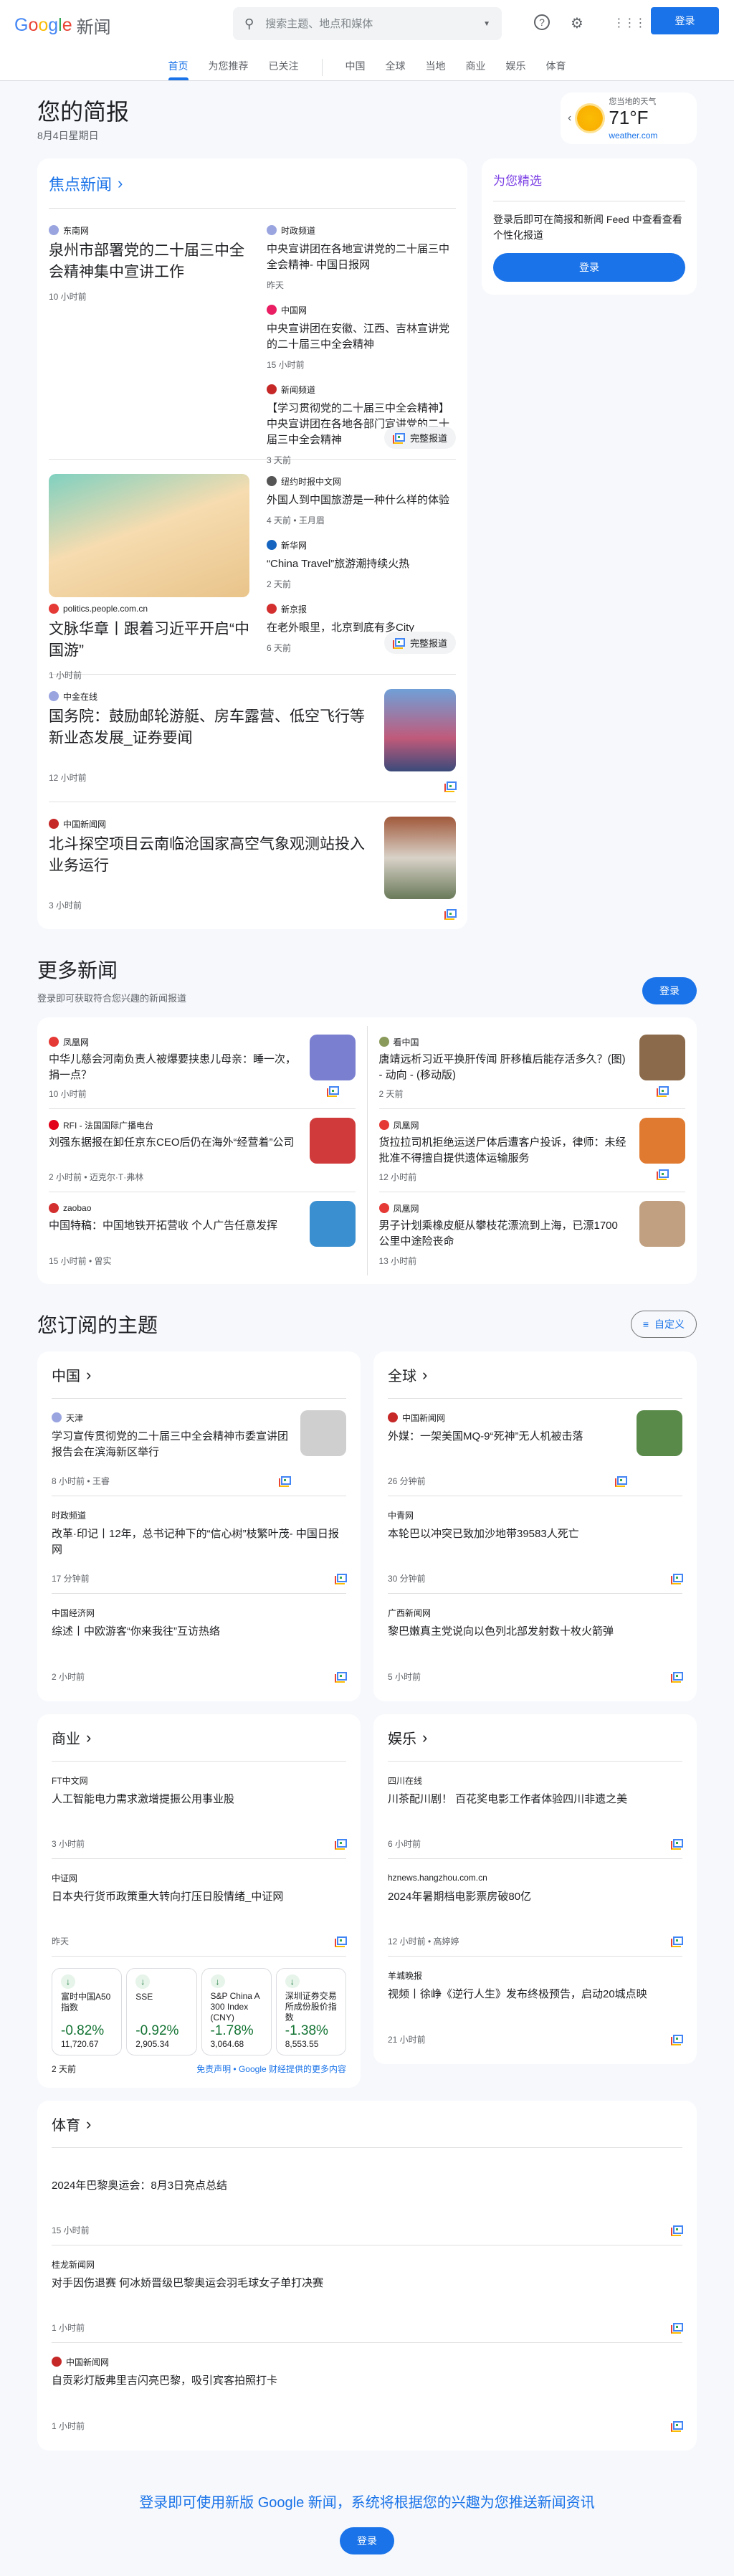  Describe the element at coordinates (535, 1995) in the screenshot. I see `article-title: 视频丨徐峥《逆行人生》发布终极预告，启动20城点映` at that location.